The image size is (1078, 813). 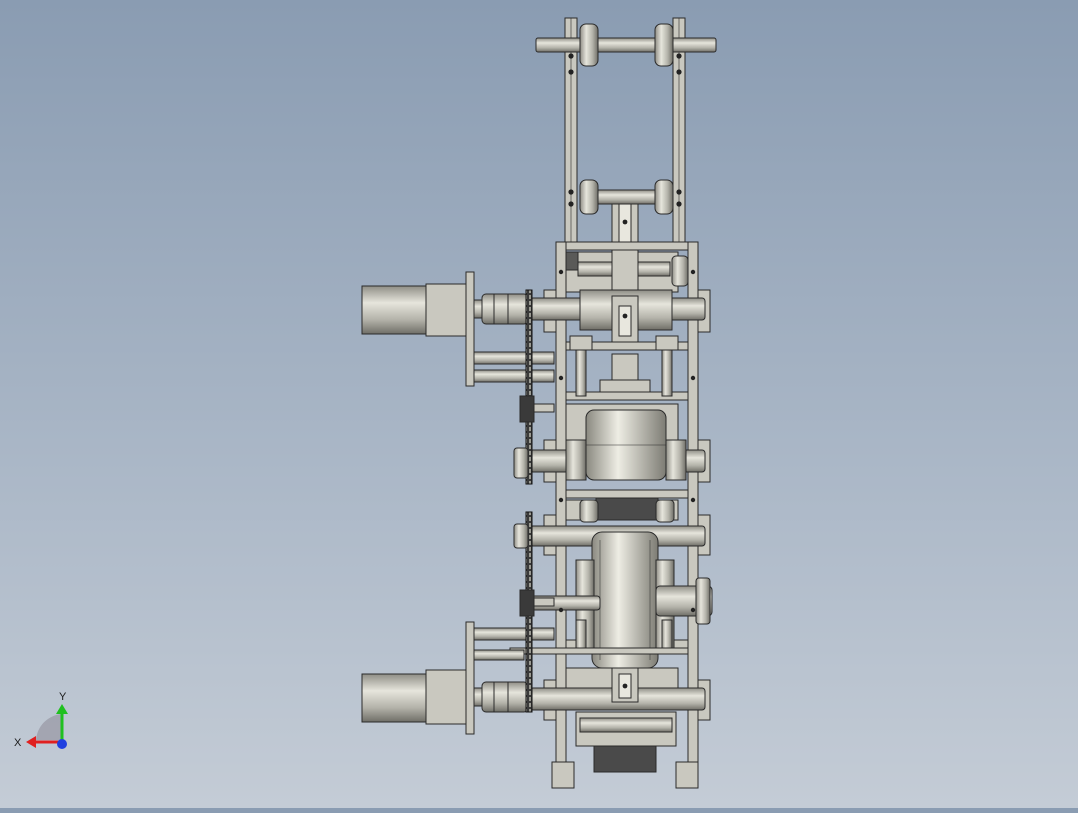 I want to click on dark-press-roller, so click(x=622, y=510).